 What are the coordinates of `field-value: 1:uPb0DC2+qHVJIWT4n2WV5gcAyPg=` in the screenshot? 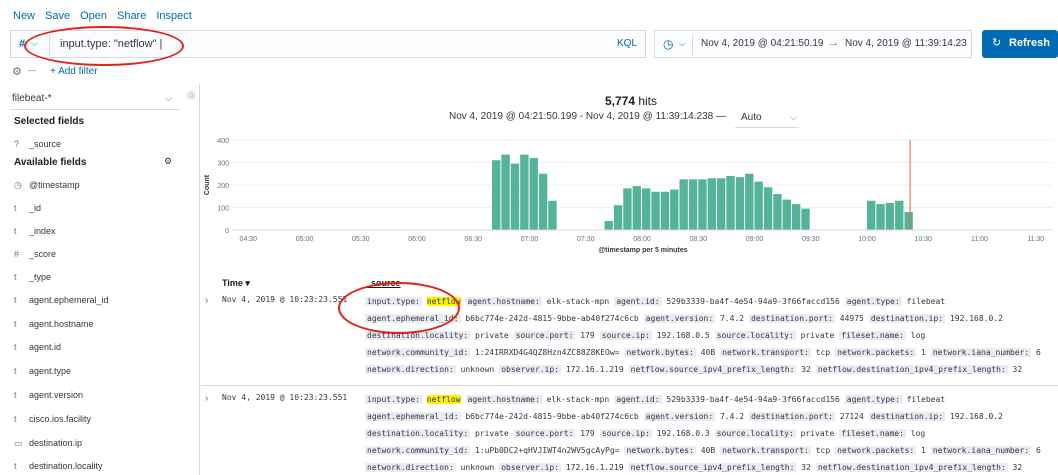 It's located at (545, 450).